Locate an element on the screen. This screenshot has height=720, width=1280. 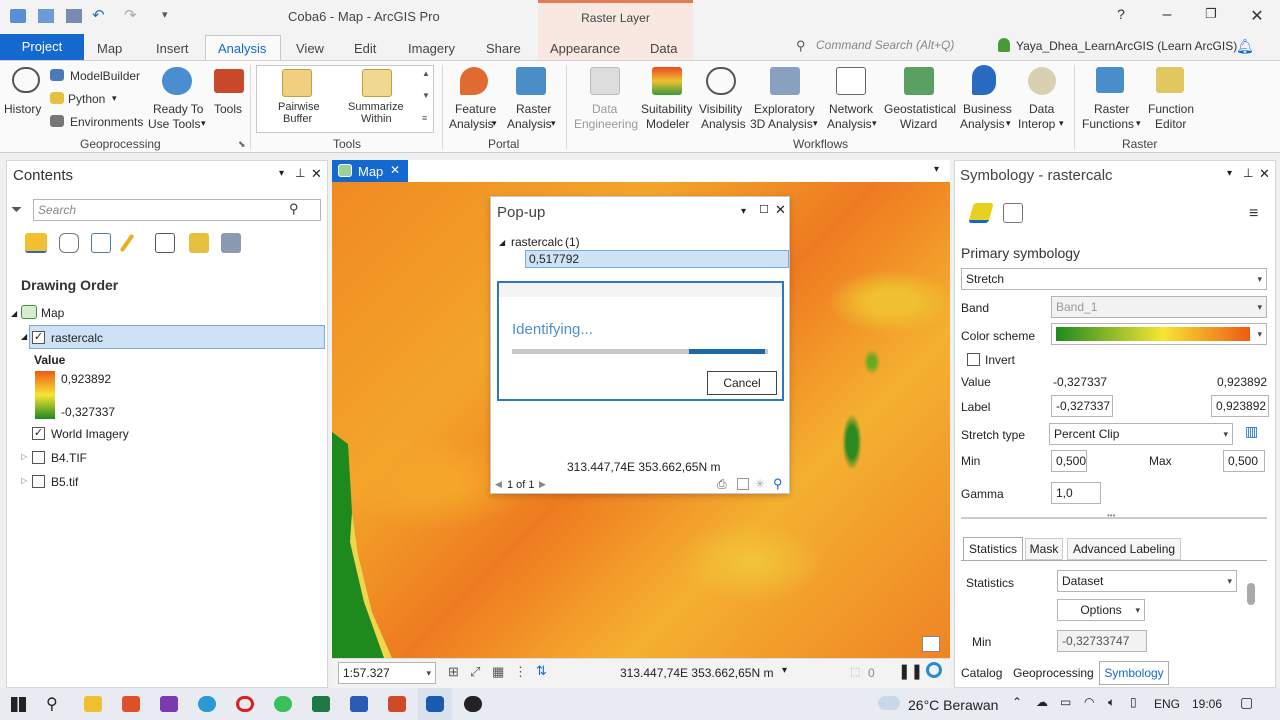
b5-layer: B5.tif is located at coordinates (64, 482).